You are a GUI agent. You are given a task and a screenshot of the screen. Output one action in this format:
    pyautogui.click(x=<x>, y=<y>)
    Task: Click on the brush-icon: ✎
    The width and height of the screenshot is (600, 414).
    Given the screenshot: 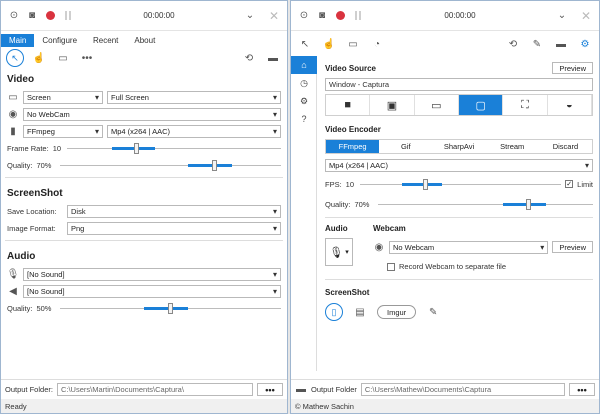 What is the action you would take?
    pyautogui.click(x=537, y=44)
    